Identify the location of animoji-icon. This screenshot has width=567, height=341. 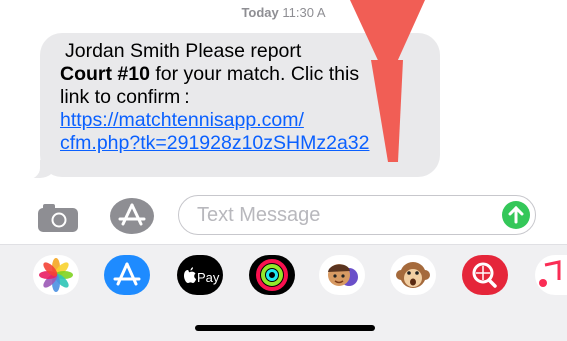
(413, 275).